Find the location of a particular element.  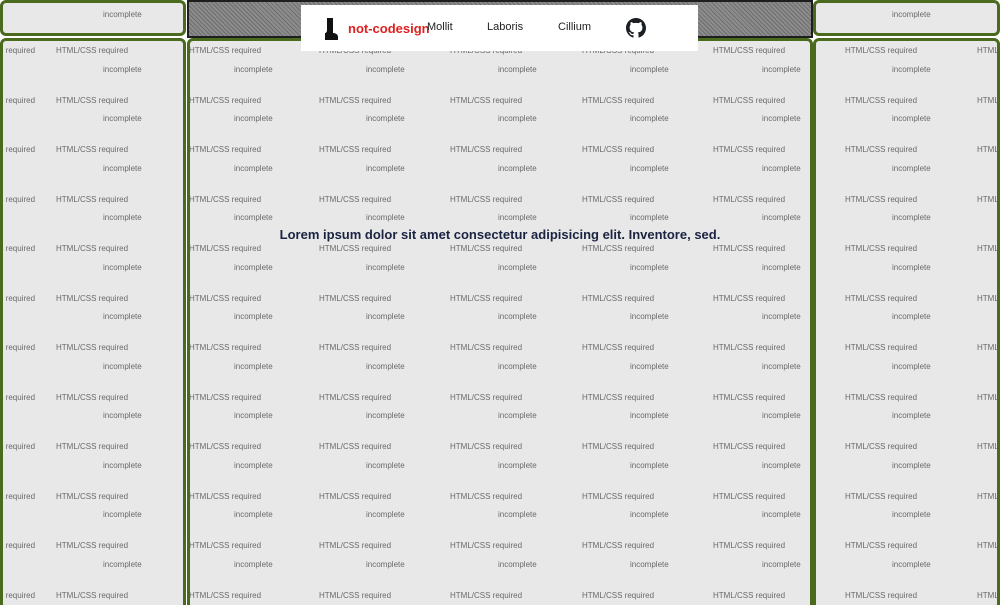

top-navigation: not-codesign Mollit Laboris Cillium is located at coordinates (499, 28).